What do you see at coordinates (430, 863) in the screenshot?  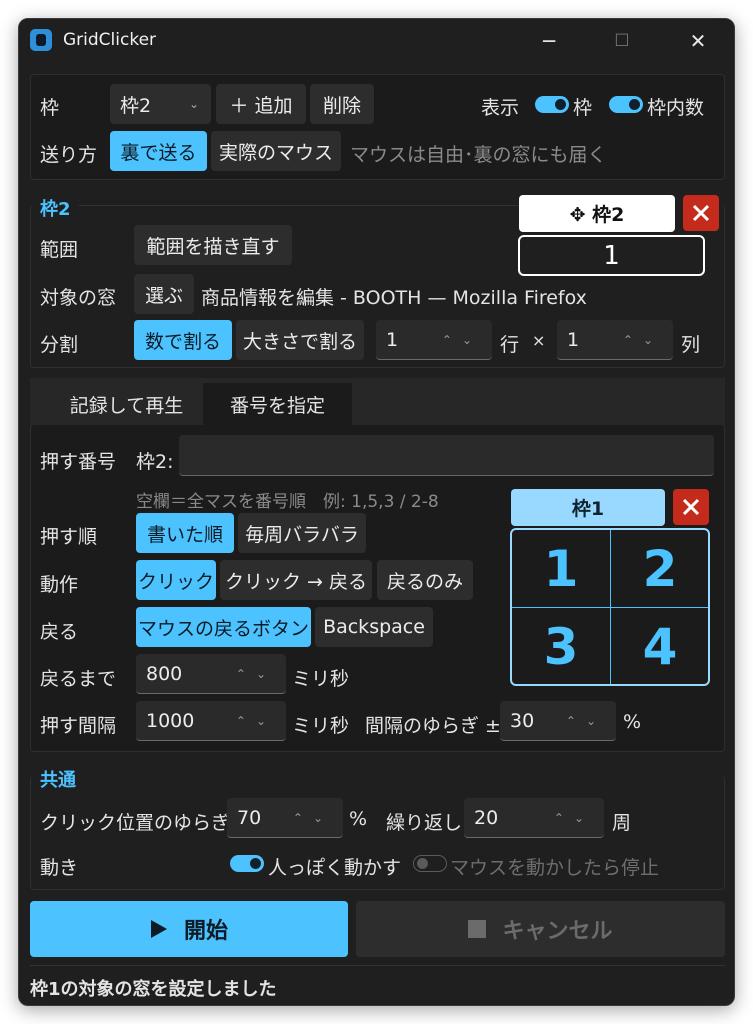 I see `stop-on-move-toggle` at bounding box center [430, 863].